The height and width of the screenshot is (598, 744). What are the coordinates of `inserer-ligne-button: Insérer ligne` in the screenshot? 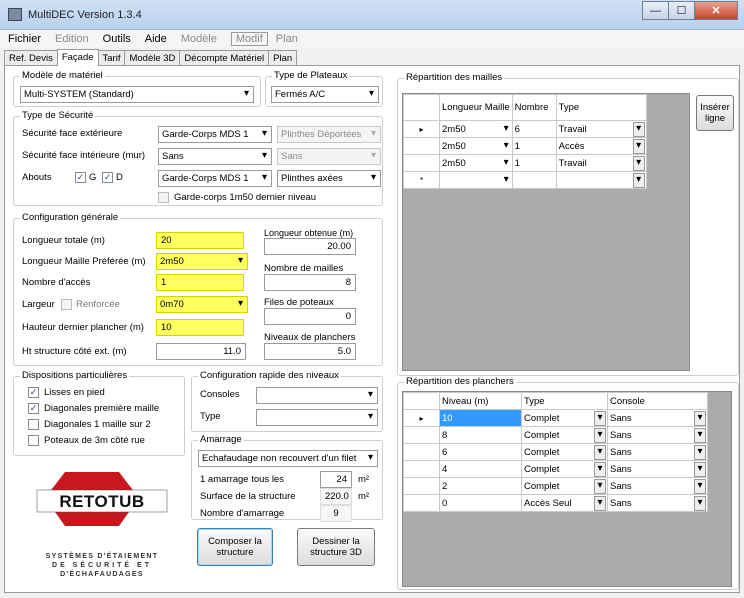 It's located at (715, 113).